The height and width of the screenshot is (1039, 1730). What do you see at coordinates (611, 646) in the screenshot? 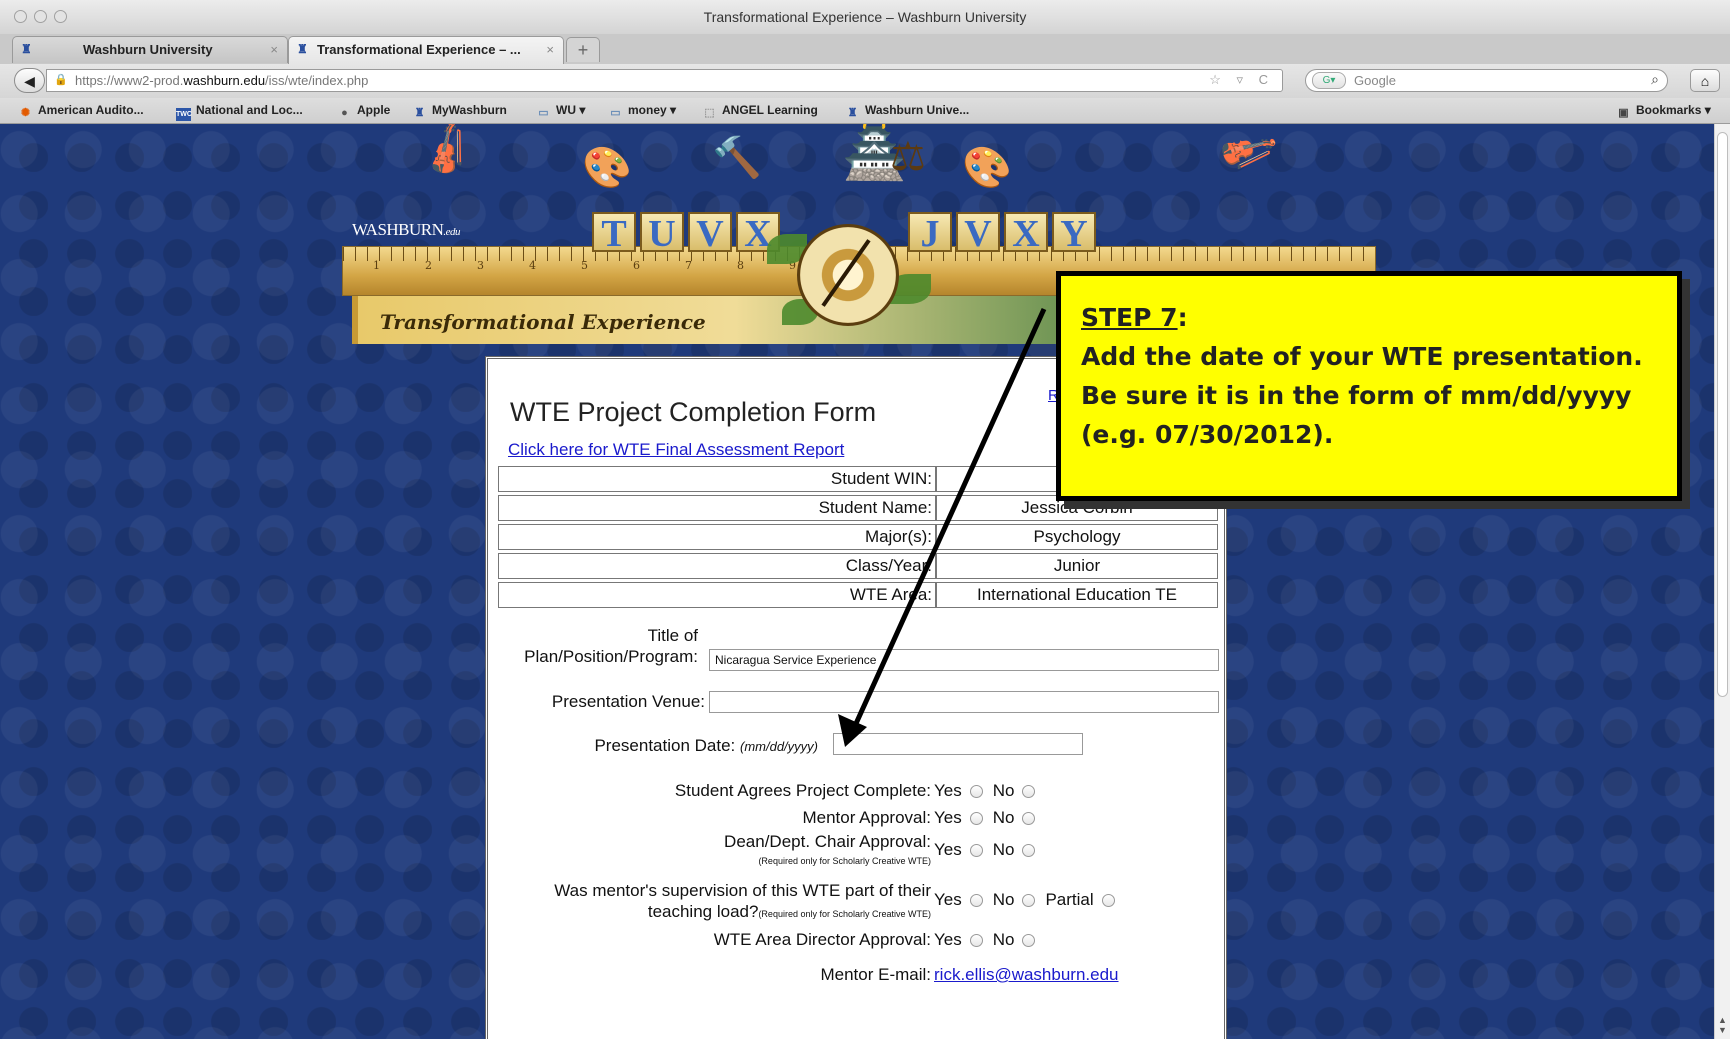
I see `title-of-program-label: Title of Plan/Position/Program:` at bounding box center [611, 646].